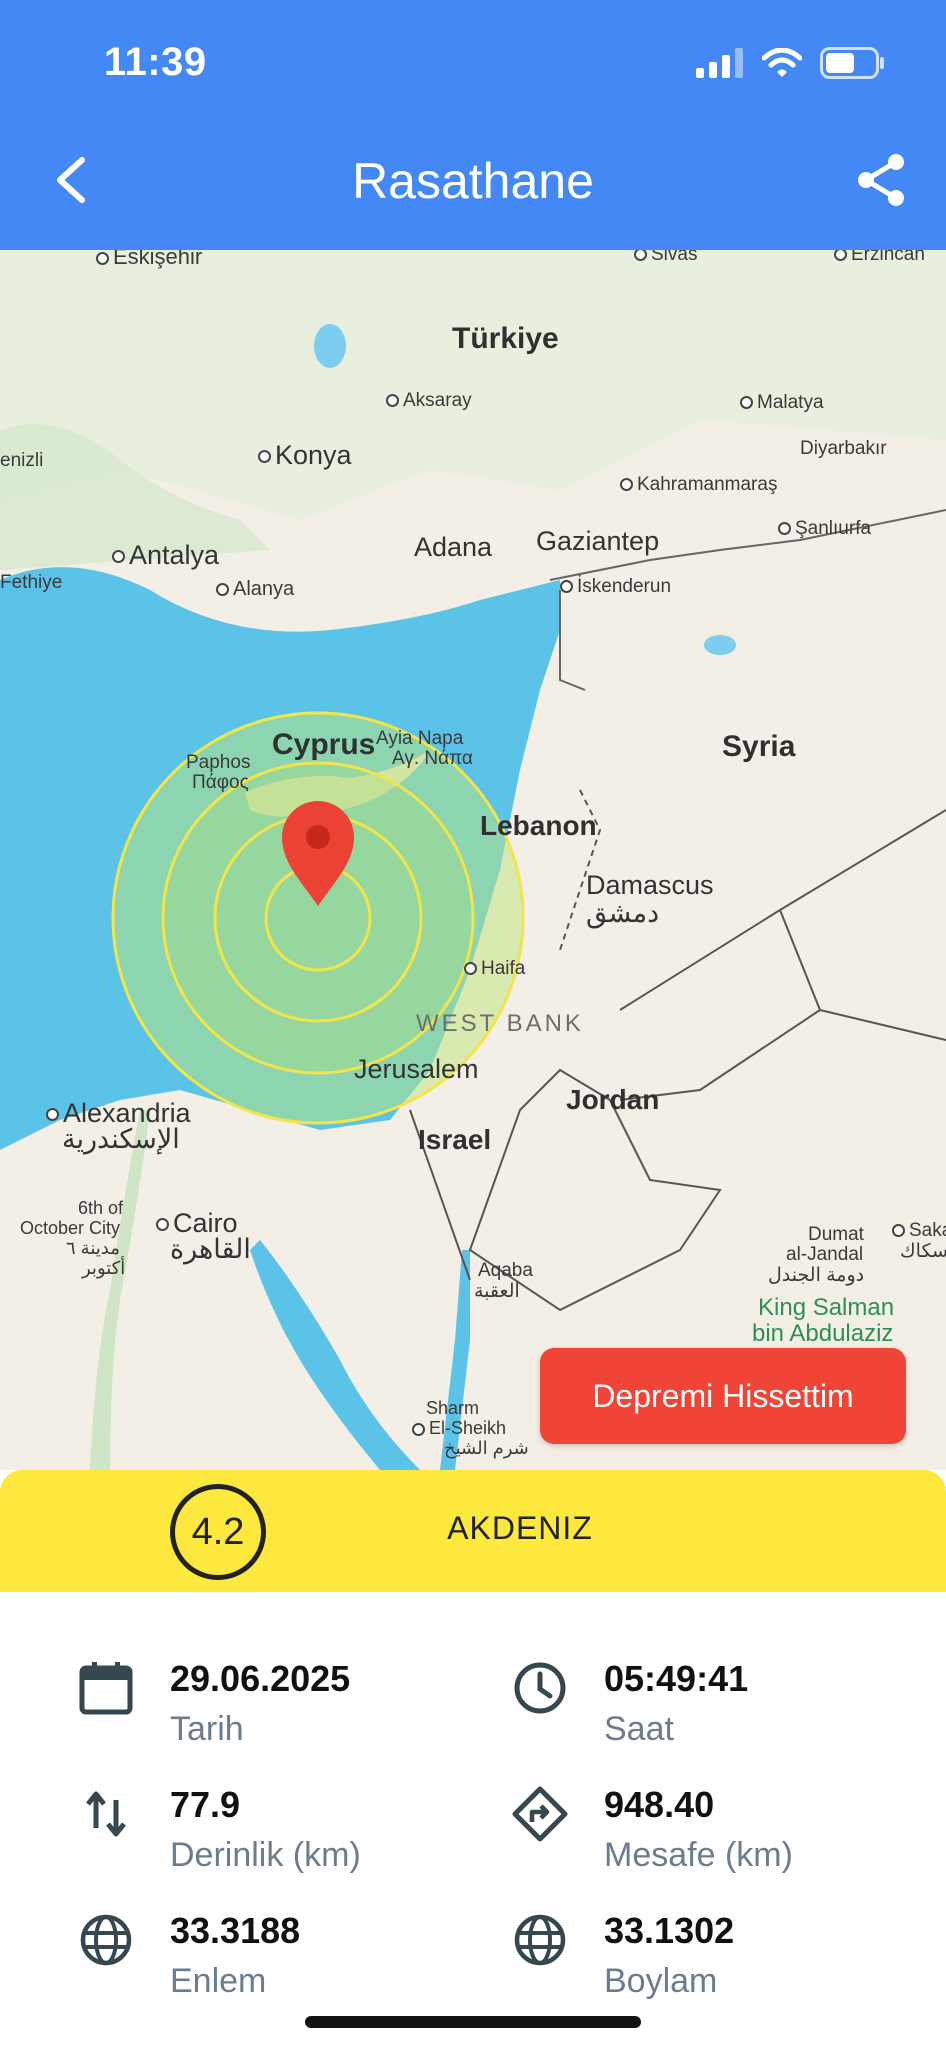  Describe the element at coordinates (305, 455) in the screenshot. I see `map-label-konya: Konya` at that location.